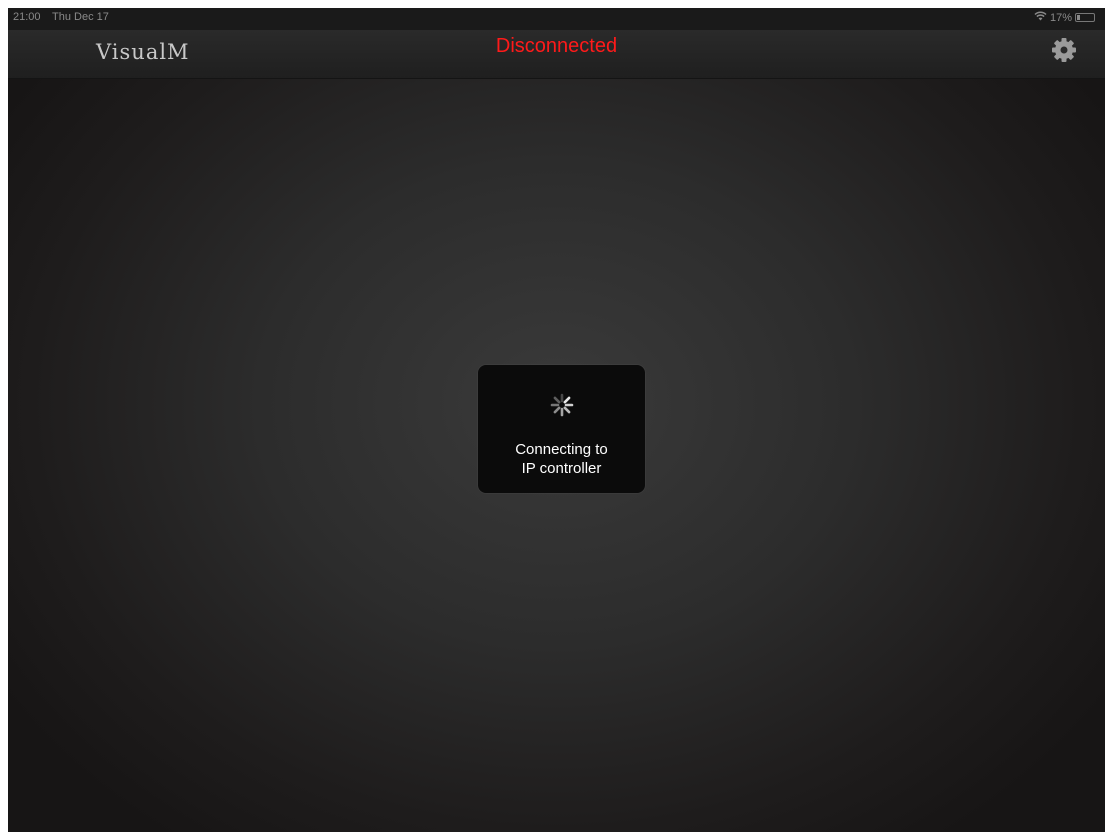  I want to click on loading-message-line1: Connecting to, so click(561, 449).